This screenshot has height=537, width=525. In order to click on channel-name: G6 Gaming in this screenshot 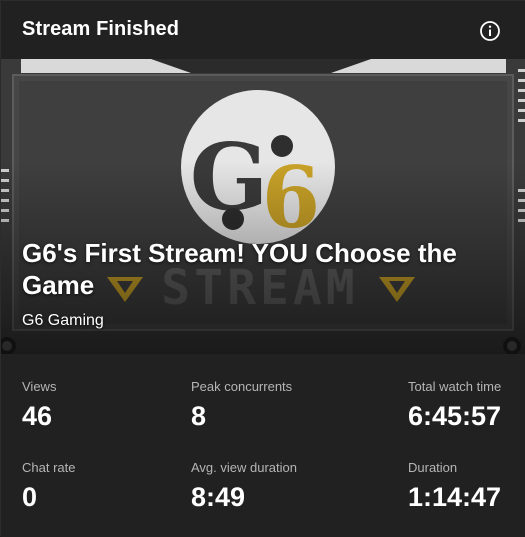, I will do `click(63, 320)`.